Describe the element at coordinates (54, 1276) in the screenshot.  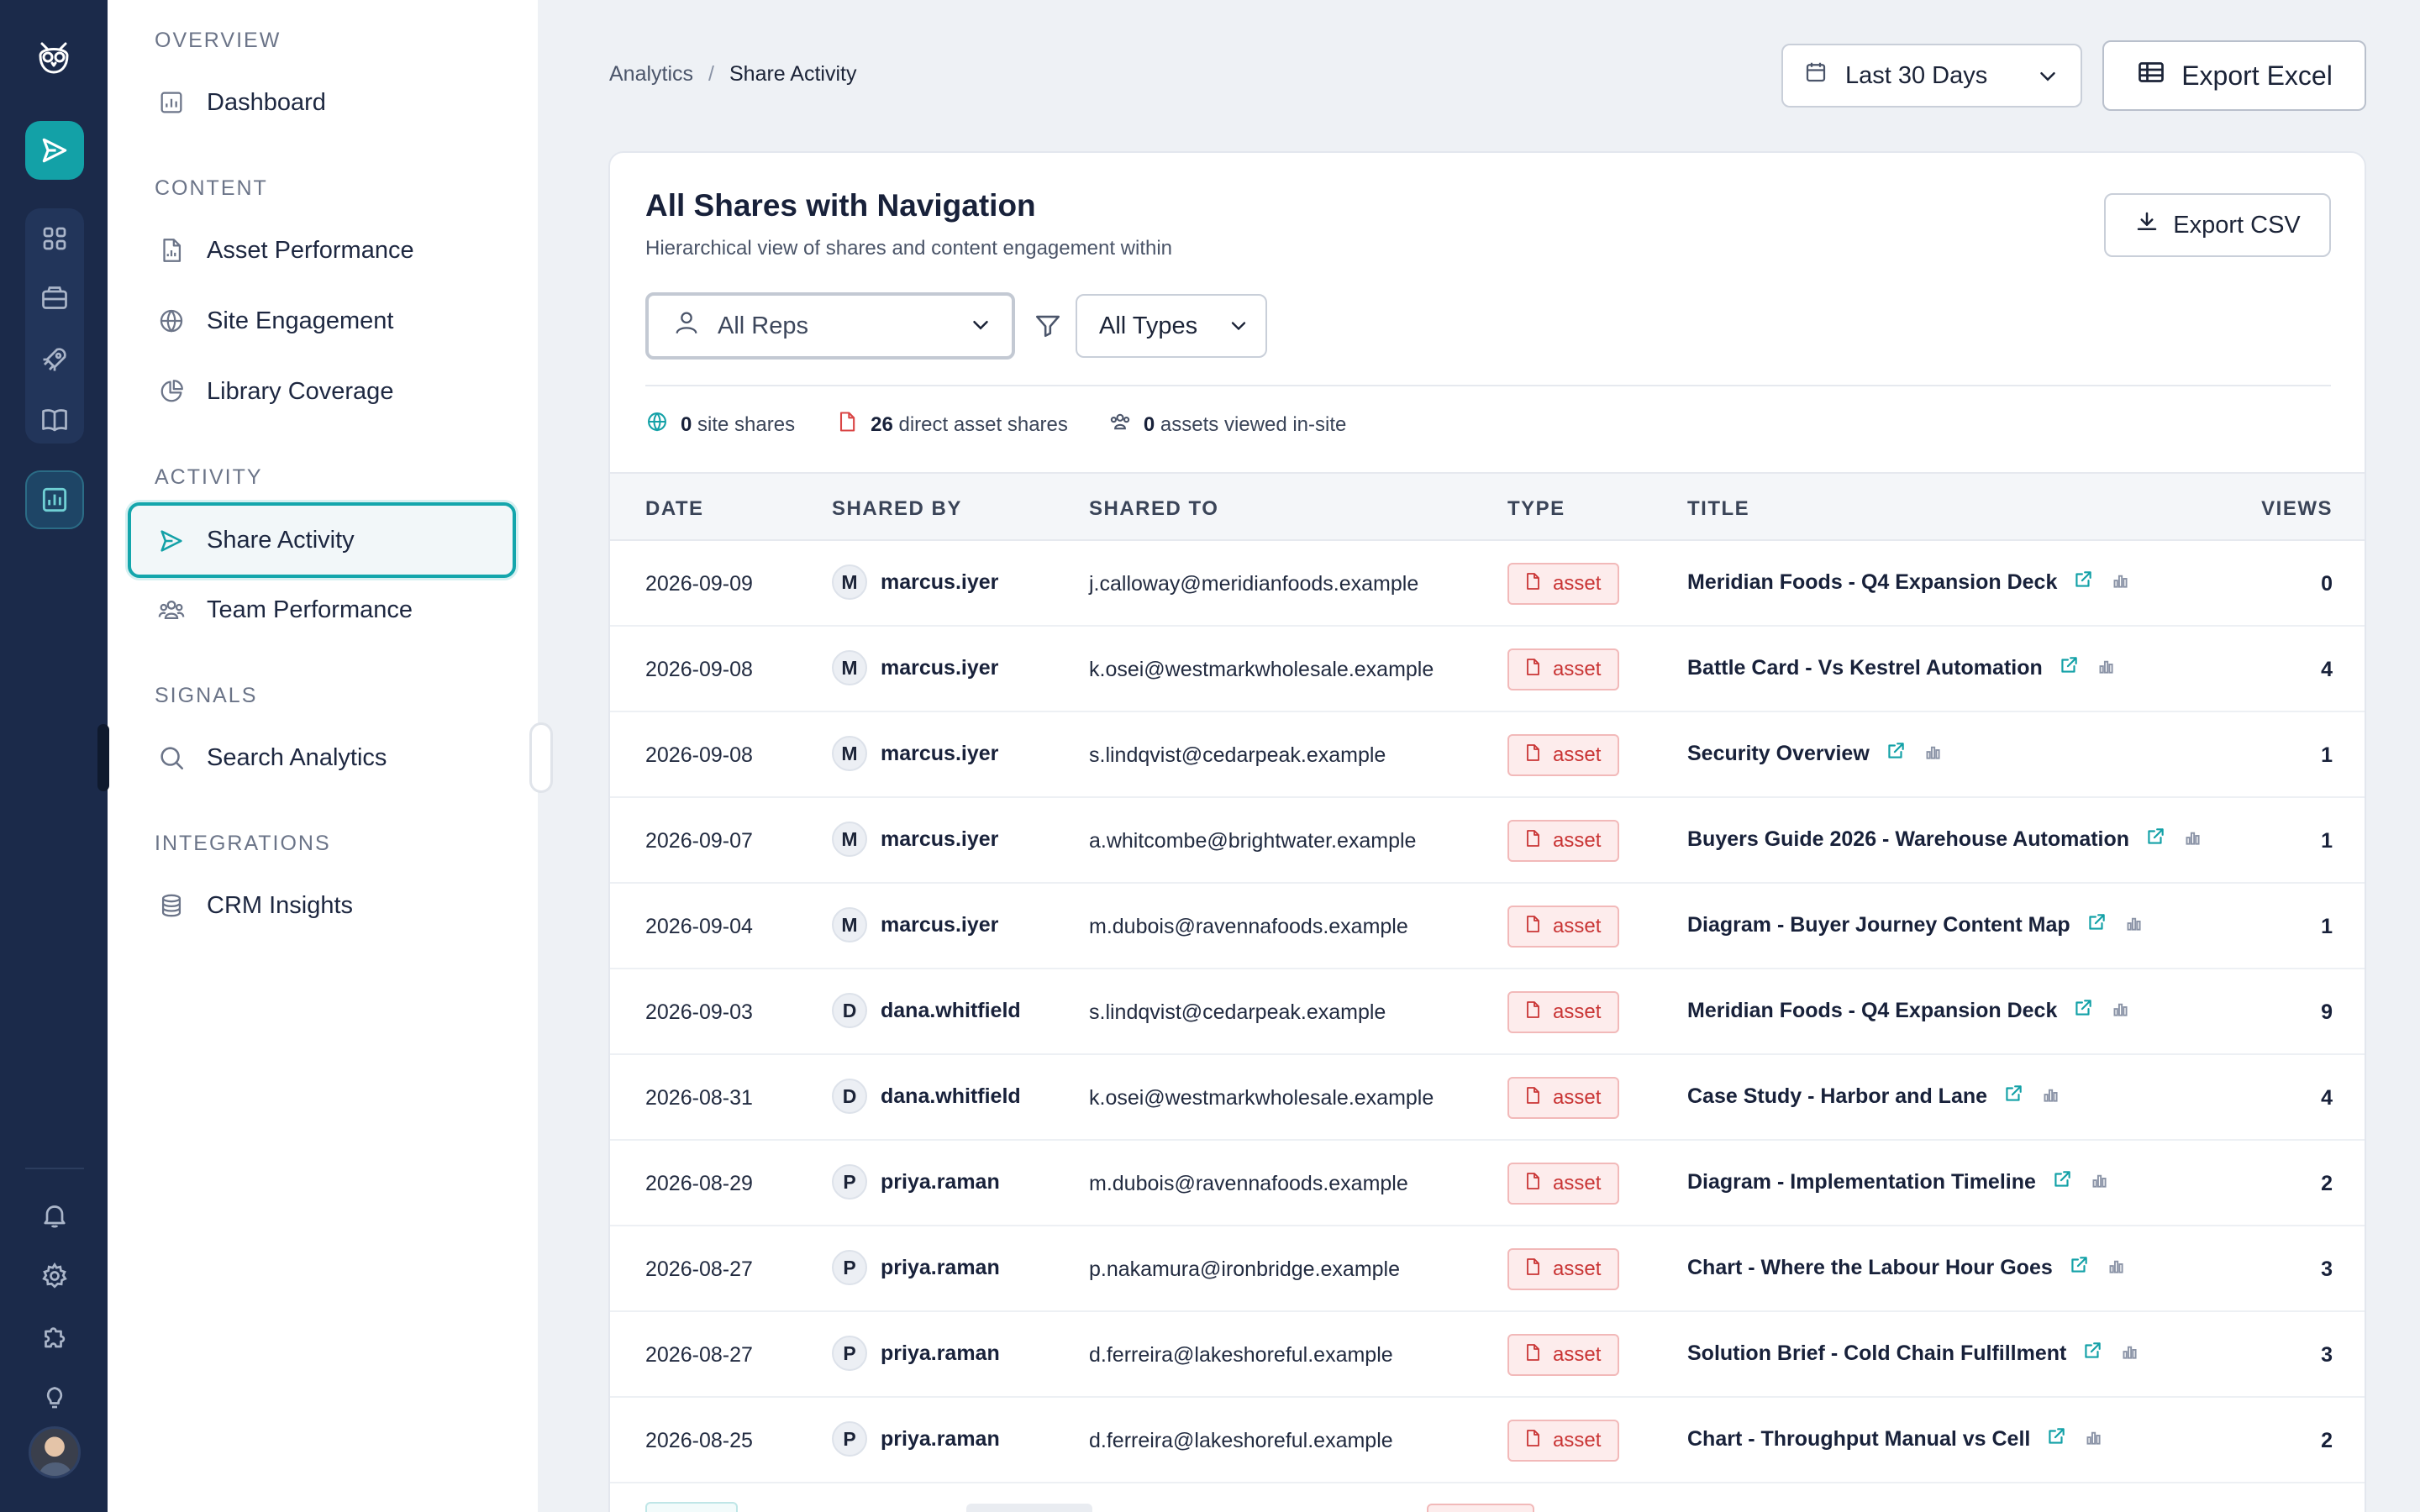
I see `gear-icon` at that location.